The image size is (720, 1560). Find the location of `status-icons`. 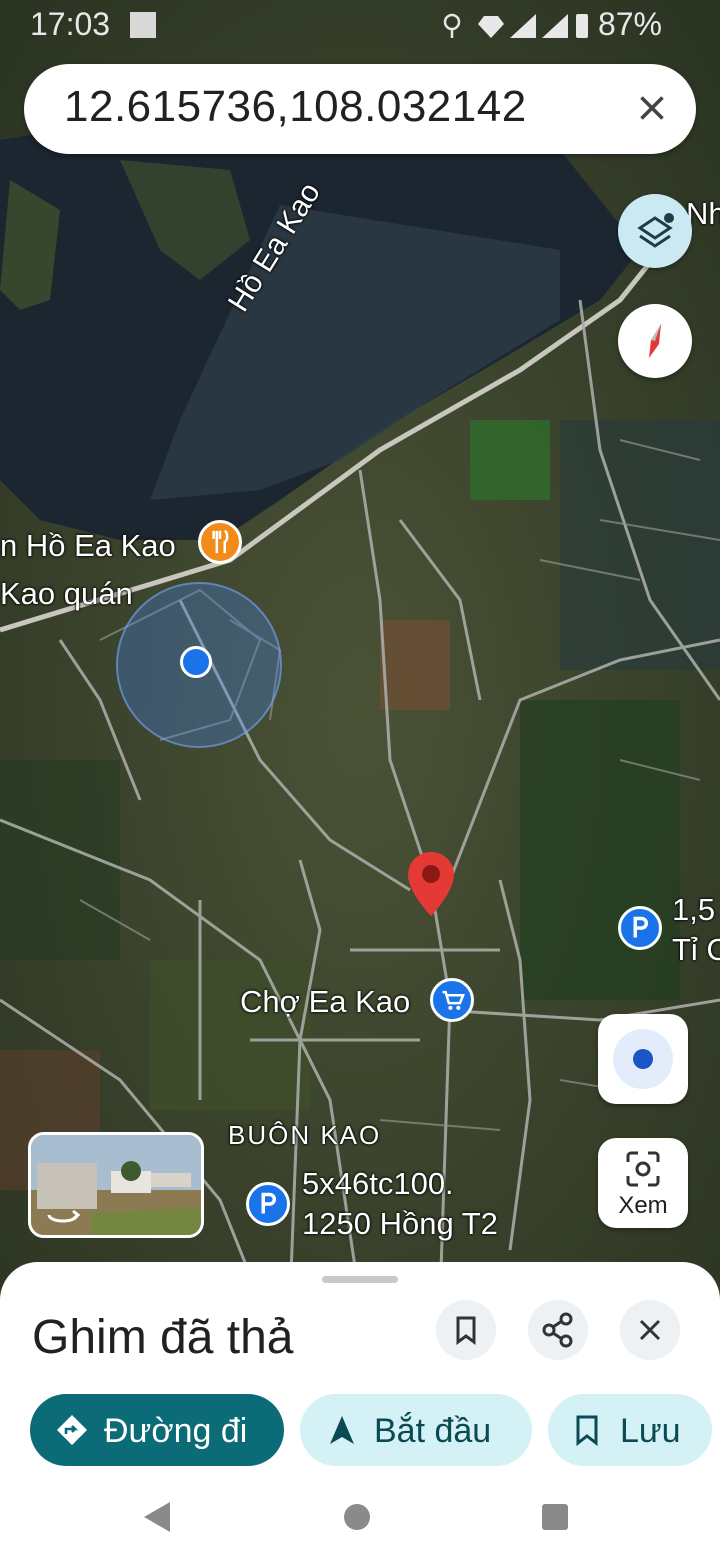

status-icons is located at coordinates (515, 25).